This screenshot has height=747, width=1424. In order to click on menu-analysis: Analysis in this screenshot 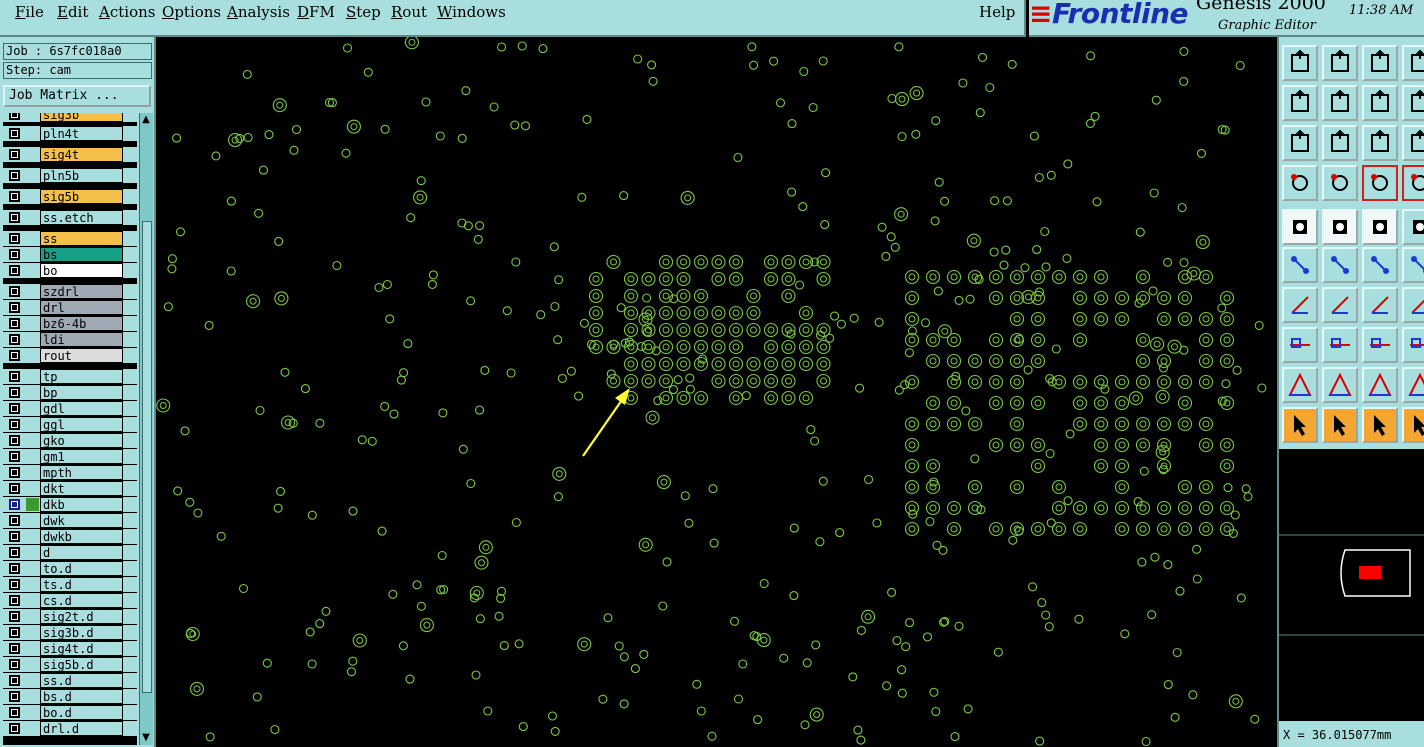, I will do `click(258, 12)`.